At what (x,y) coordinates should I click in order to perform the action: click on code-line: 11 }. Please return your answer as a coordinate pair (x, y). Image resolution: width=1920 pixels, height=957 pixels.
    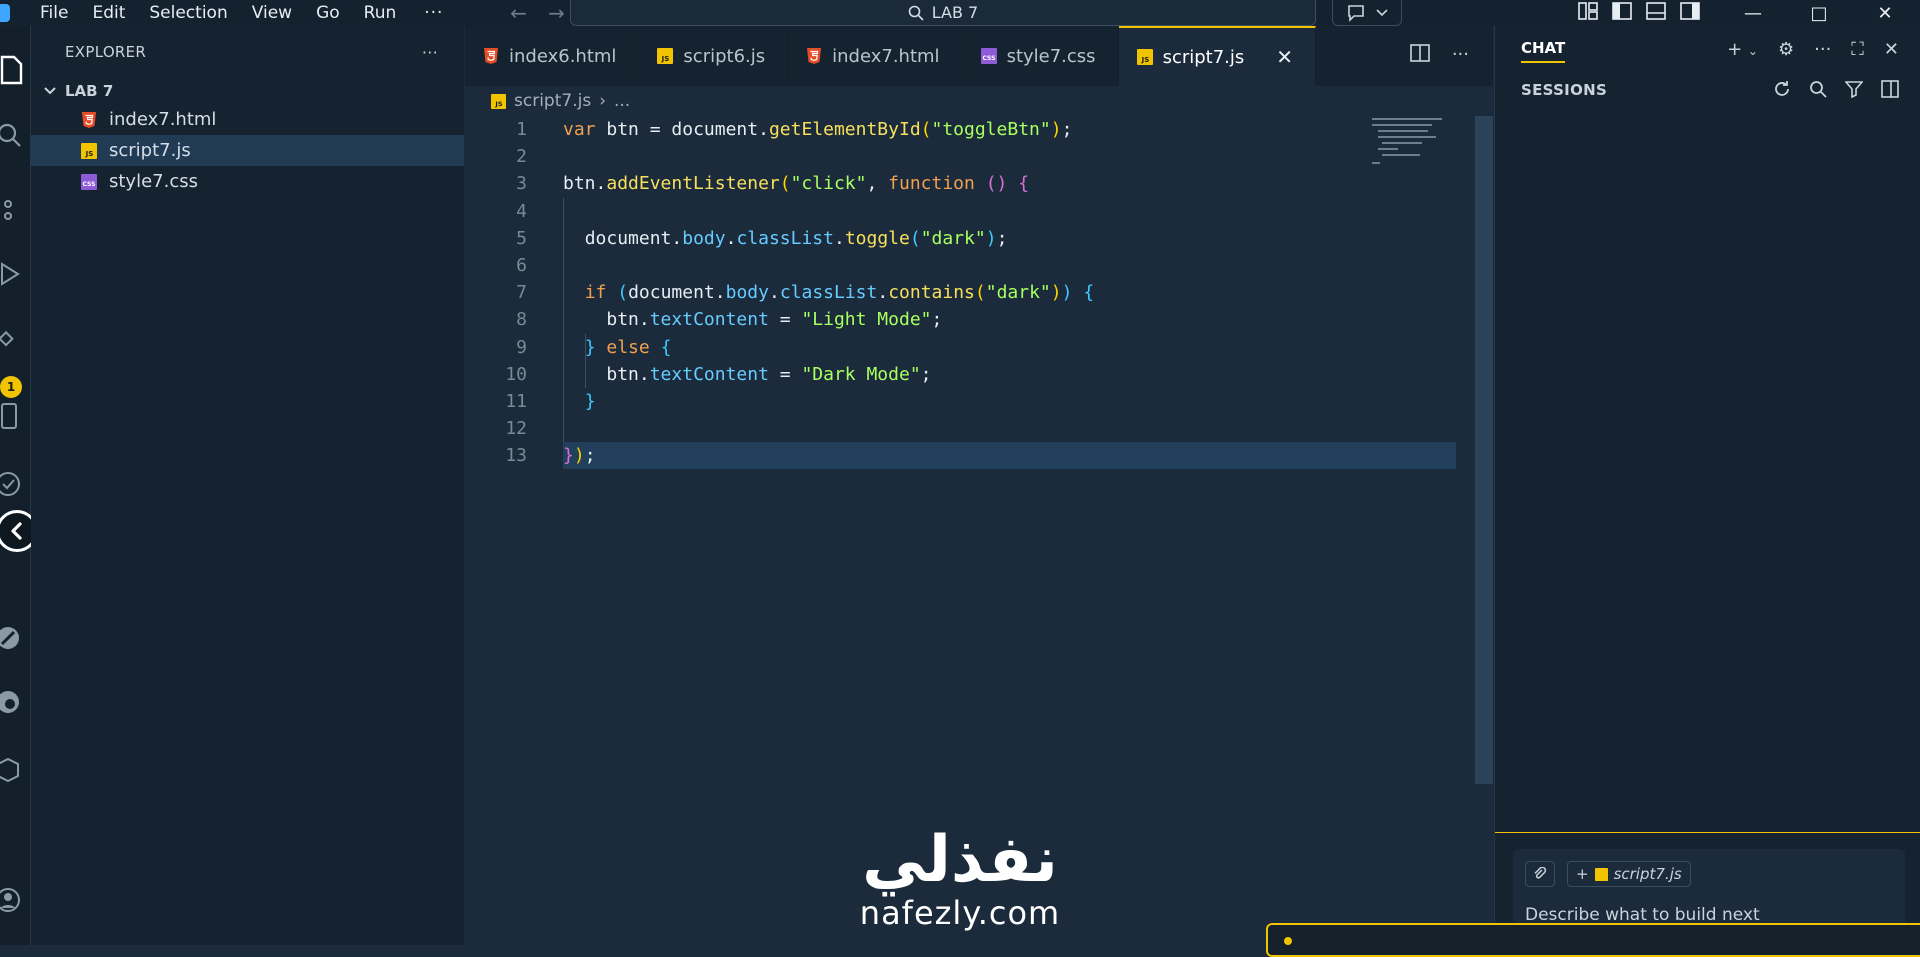
    Looking at the image, I should click on (979, 401).